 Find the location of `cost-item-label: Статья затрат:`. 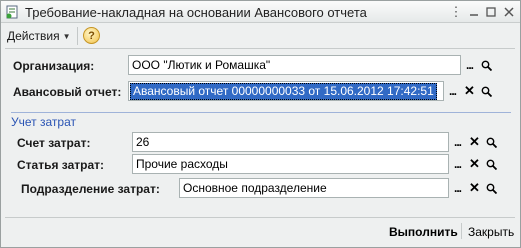

cost-item-label: Статья затрат: is located at coordinates (61, 165).